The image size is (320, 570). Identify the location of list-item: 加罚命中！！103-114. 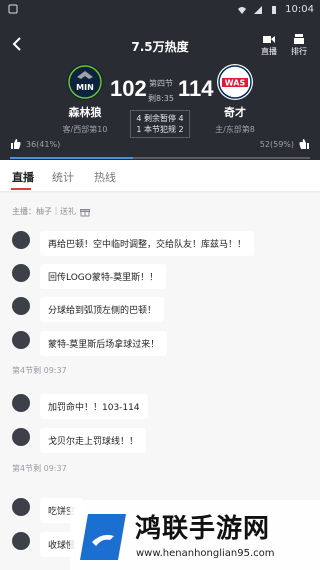
(80, 406).